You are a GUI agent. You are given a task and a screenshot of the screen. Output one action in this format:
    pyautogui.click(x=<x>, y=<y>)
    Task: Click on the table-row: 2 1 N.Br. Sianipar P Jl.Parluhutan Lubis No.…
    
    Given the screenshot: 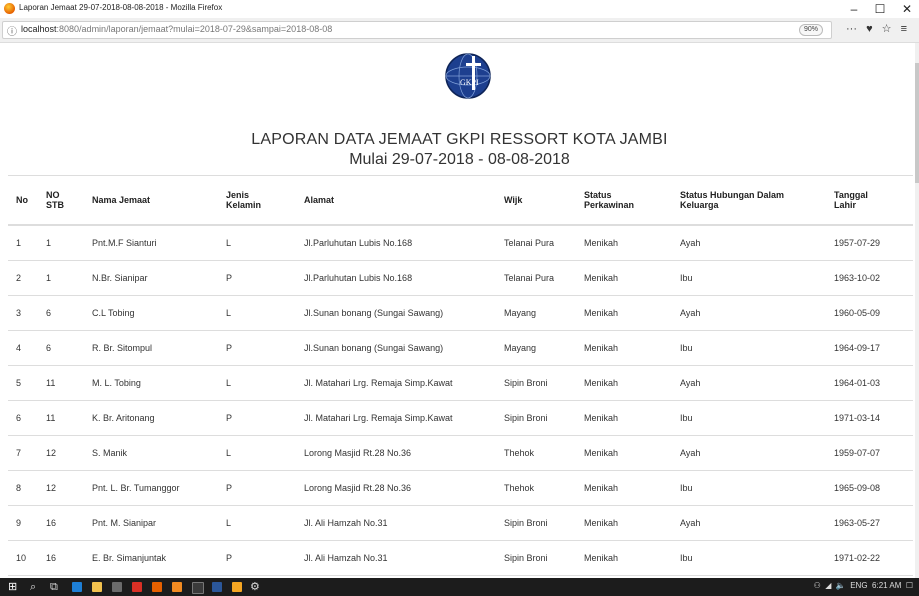 What is the action you would take?
    pyautogui.click(x=460, y=278)
    